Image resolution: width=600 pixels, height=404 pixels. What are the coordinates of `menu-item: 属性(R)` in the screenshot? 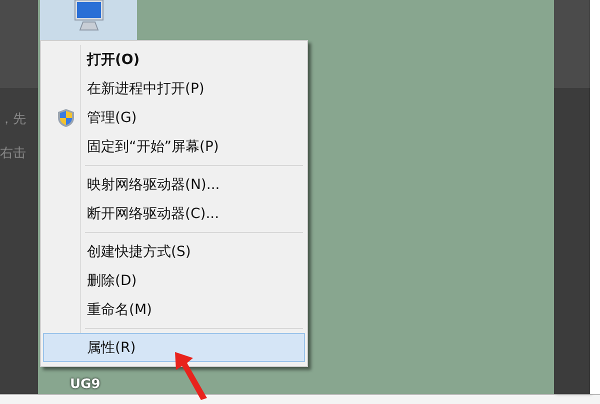 It's located at (174, 347).